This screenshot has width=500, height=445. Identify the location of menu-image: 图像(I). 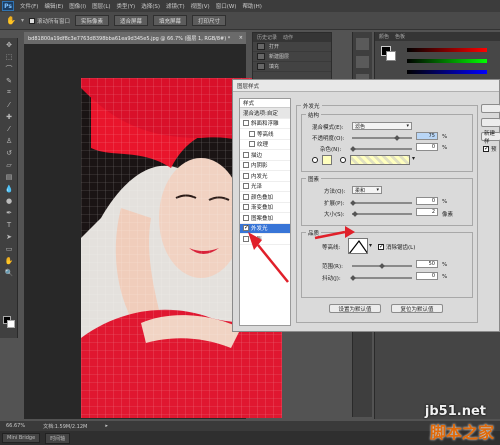
(77, 6).